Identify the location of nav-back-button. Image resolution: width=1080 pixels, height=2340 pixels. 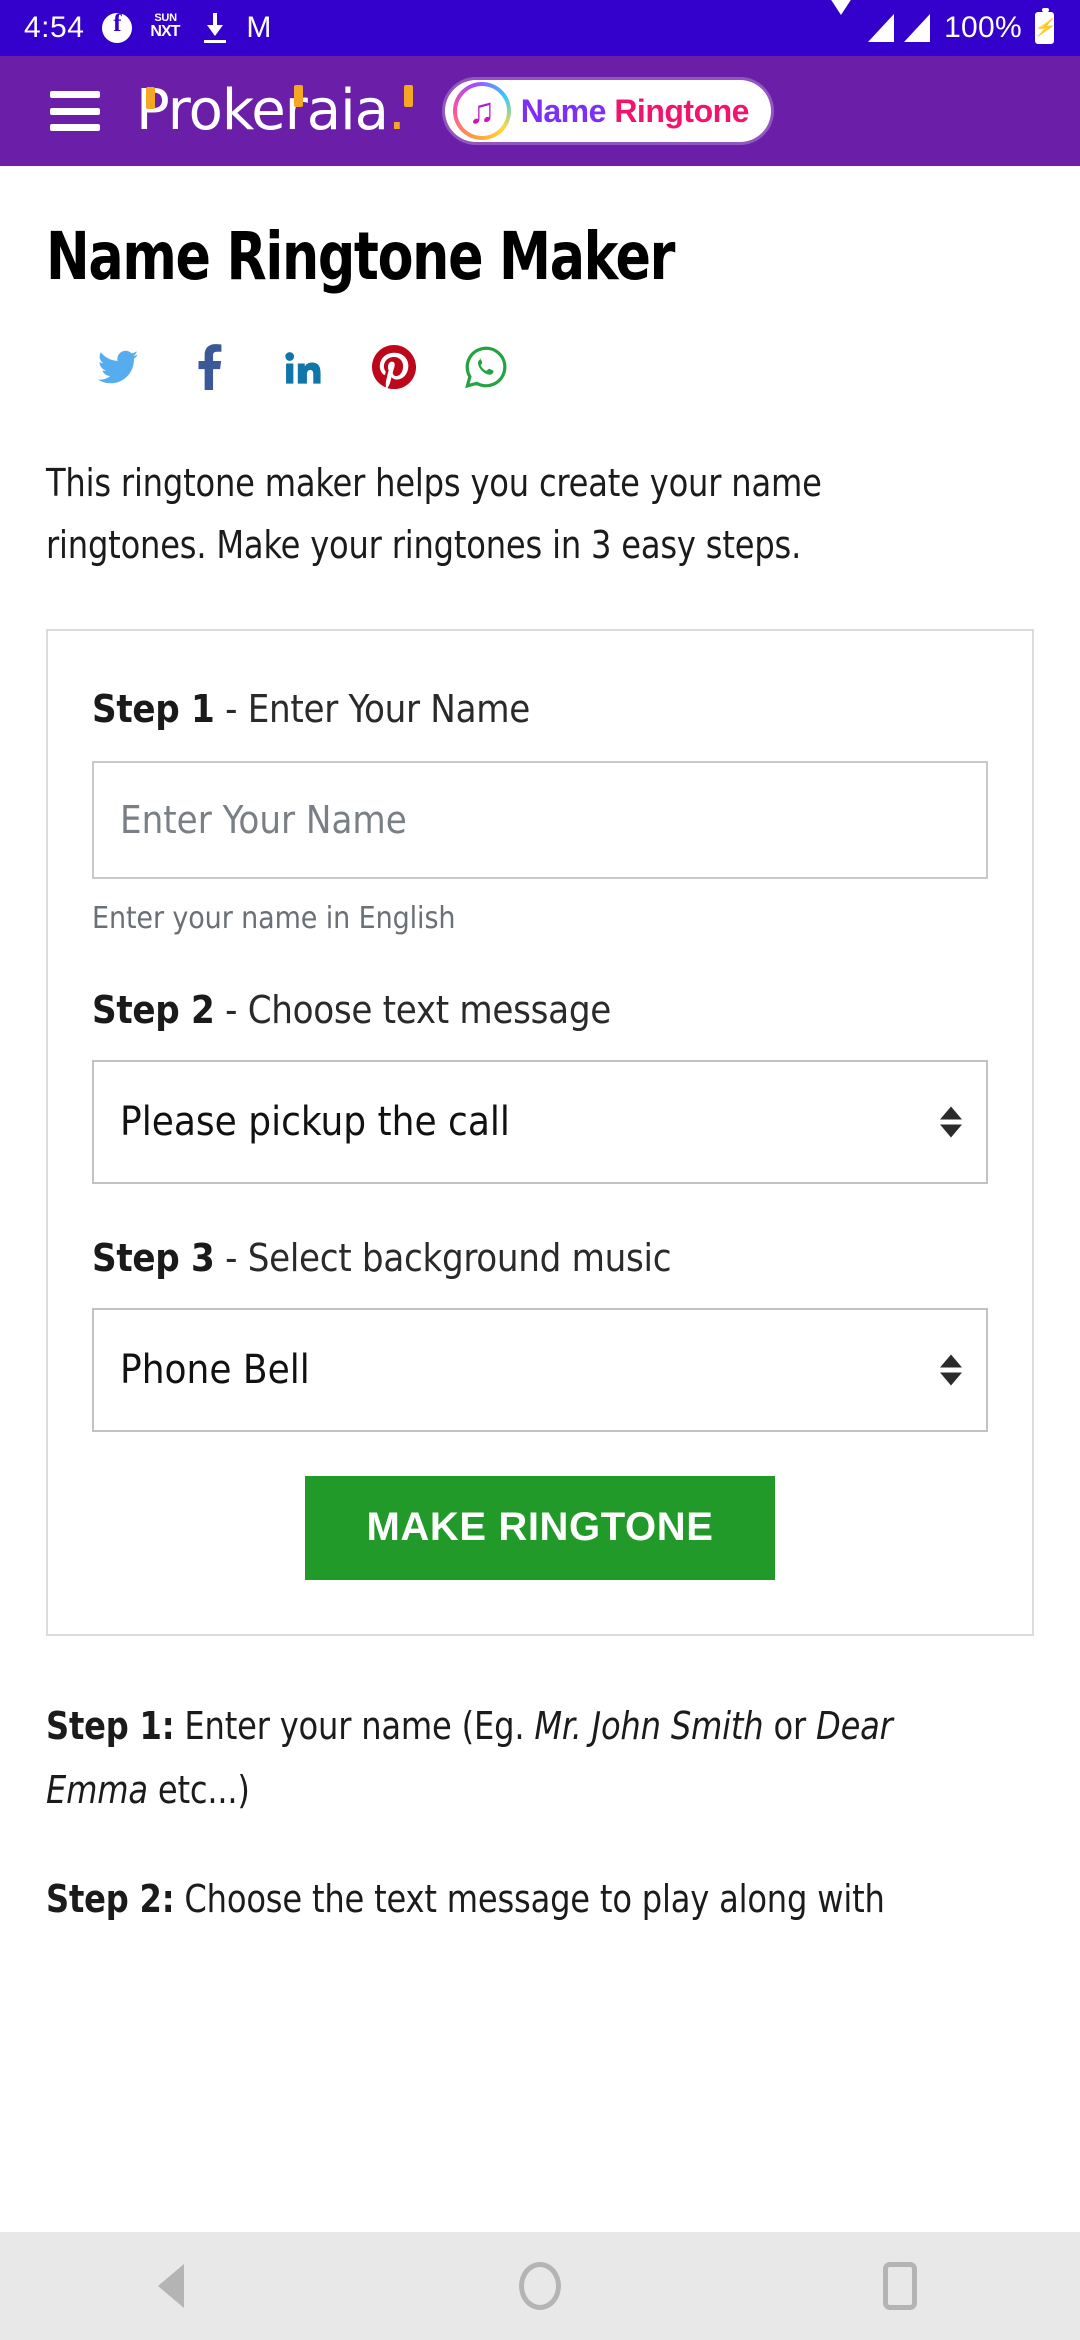
(180, 2286).